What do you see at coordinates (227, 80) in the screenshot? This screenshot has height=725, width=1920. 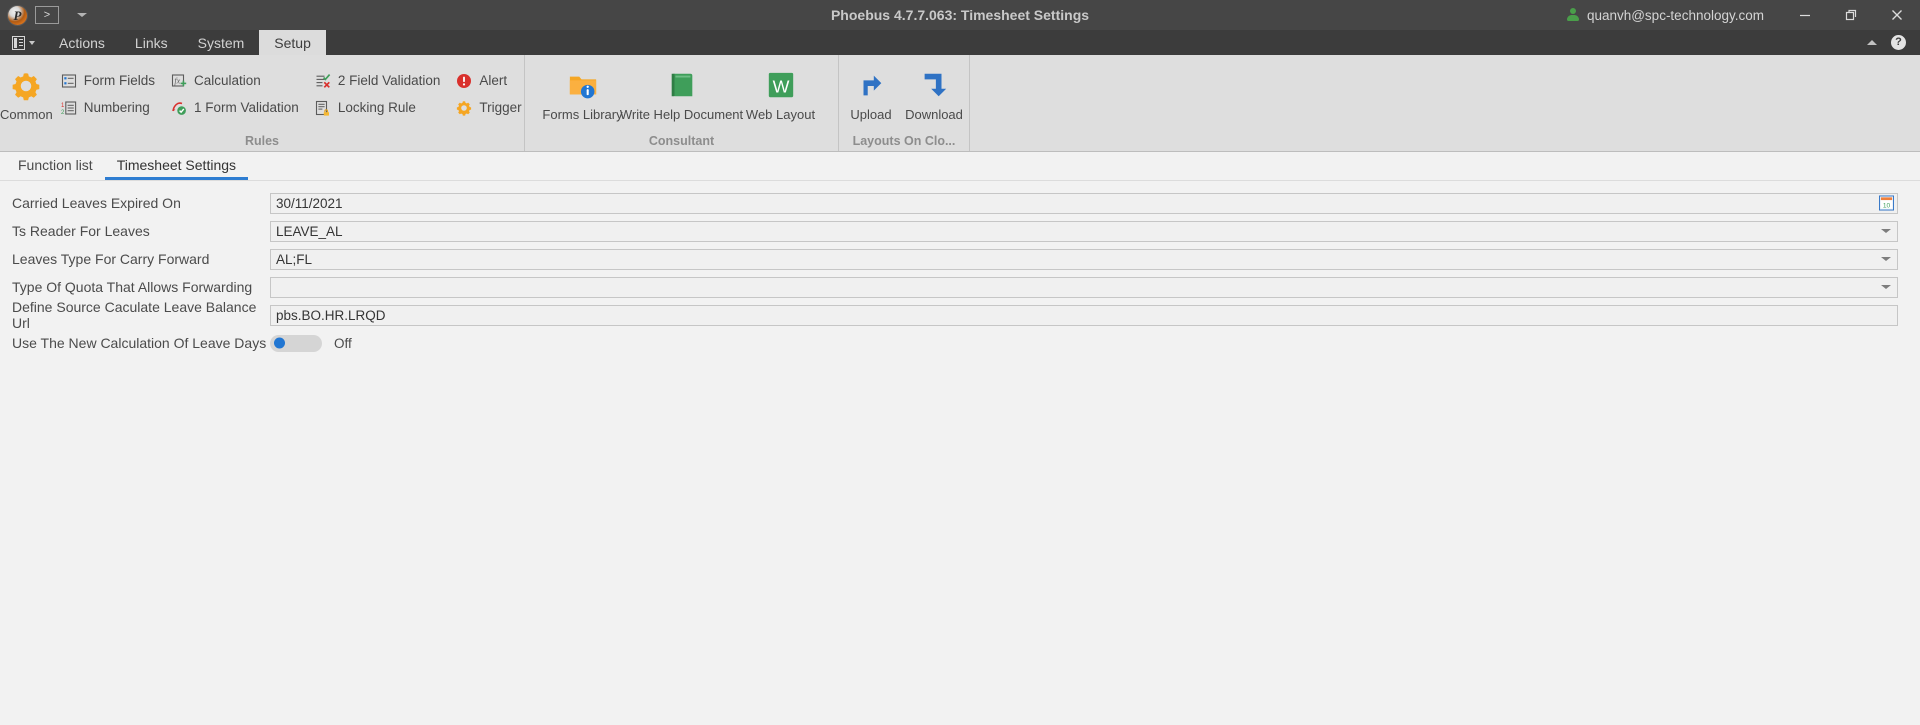 I see `ribbon-button-calculation-label: Calculation` at bounding box center [227, 80].